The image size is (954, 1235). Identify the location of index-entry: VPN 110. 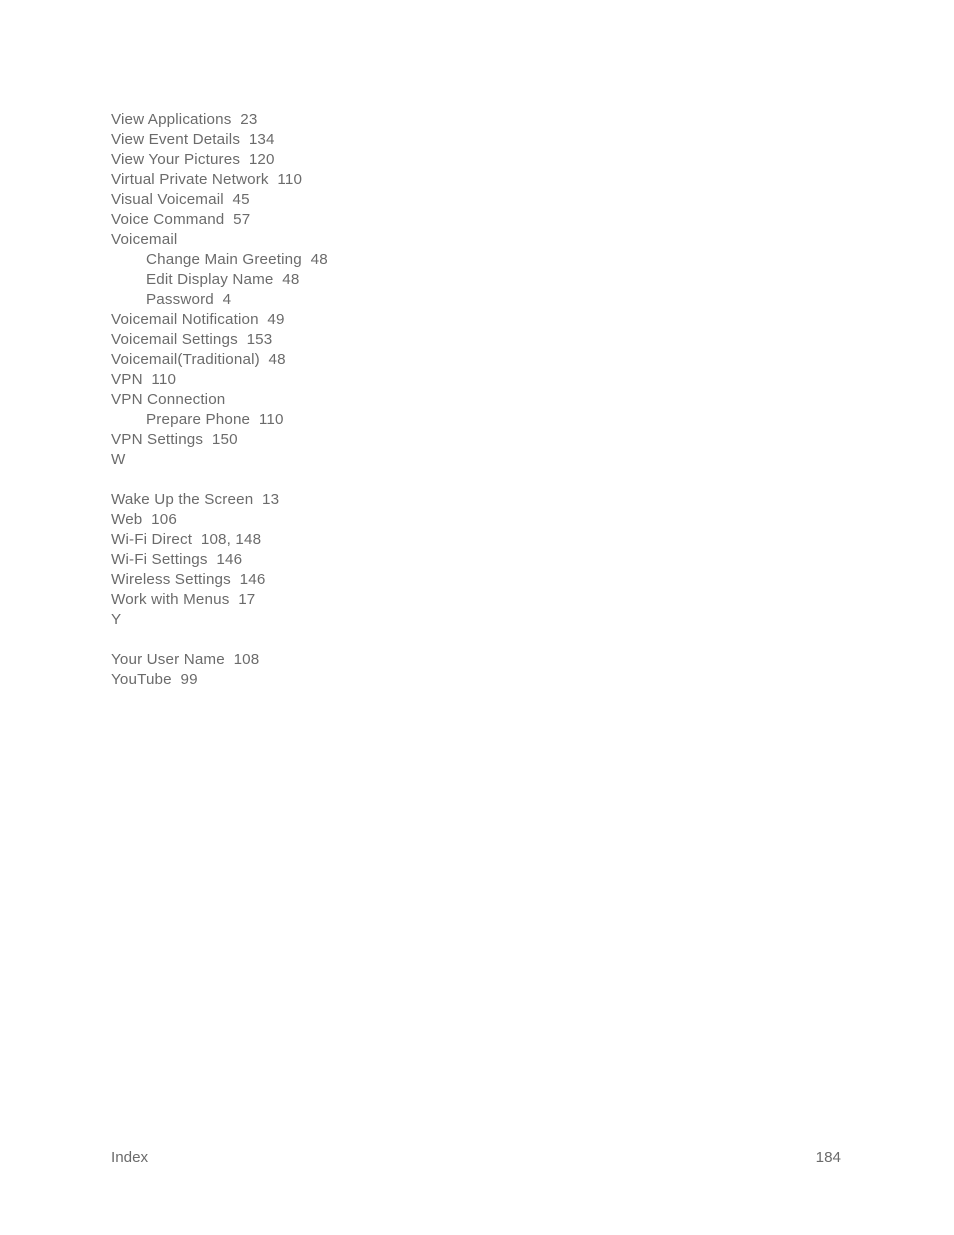
(144, 379).